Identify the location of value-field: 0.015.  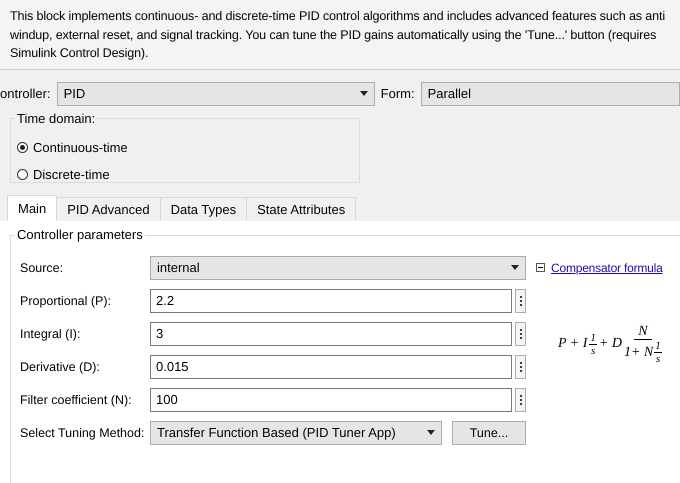
(331, 366).